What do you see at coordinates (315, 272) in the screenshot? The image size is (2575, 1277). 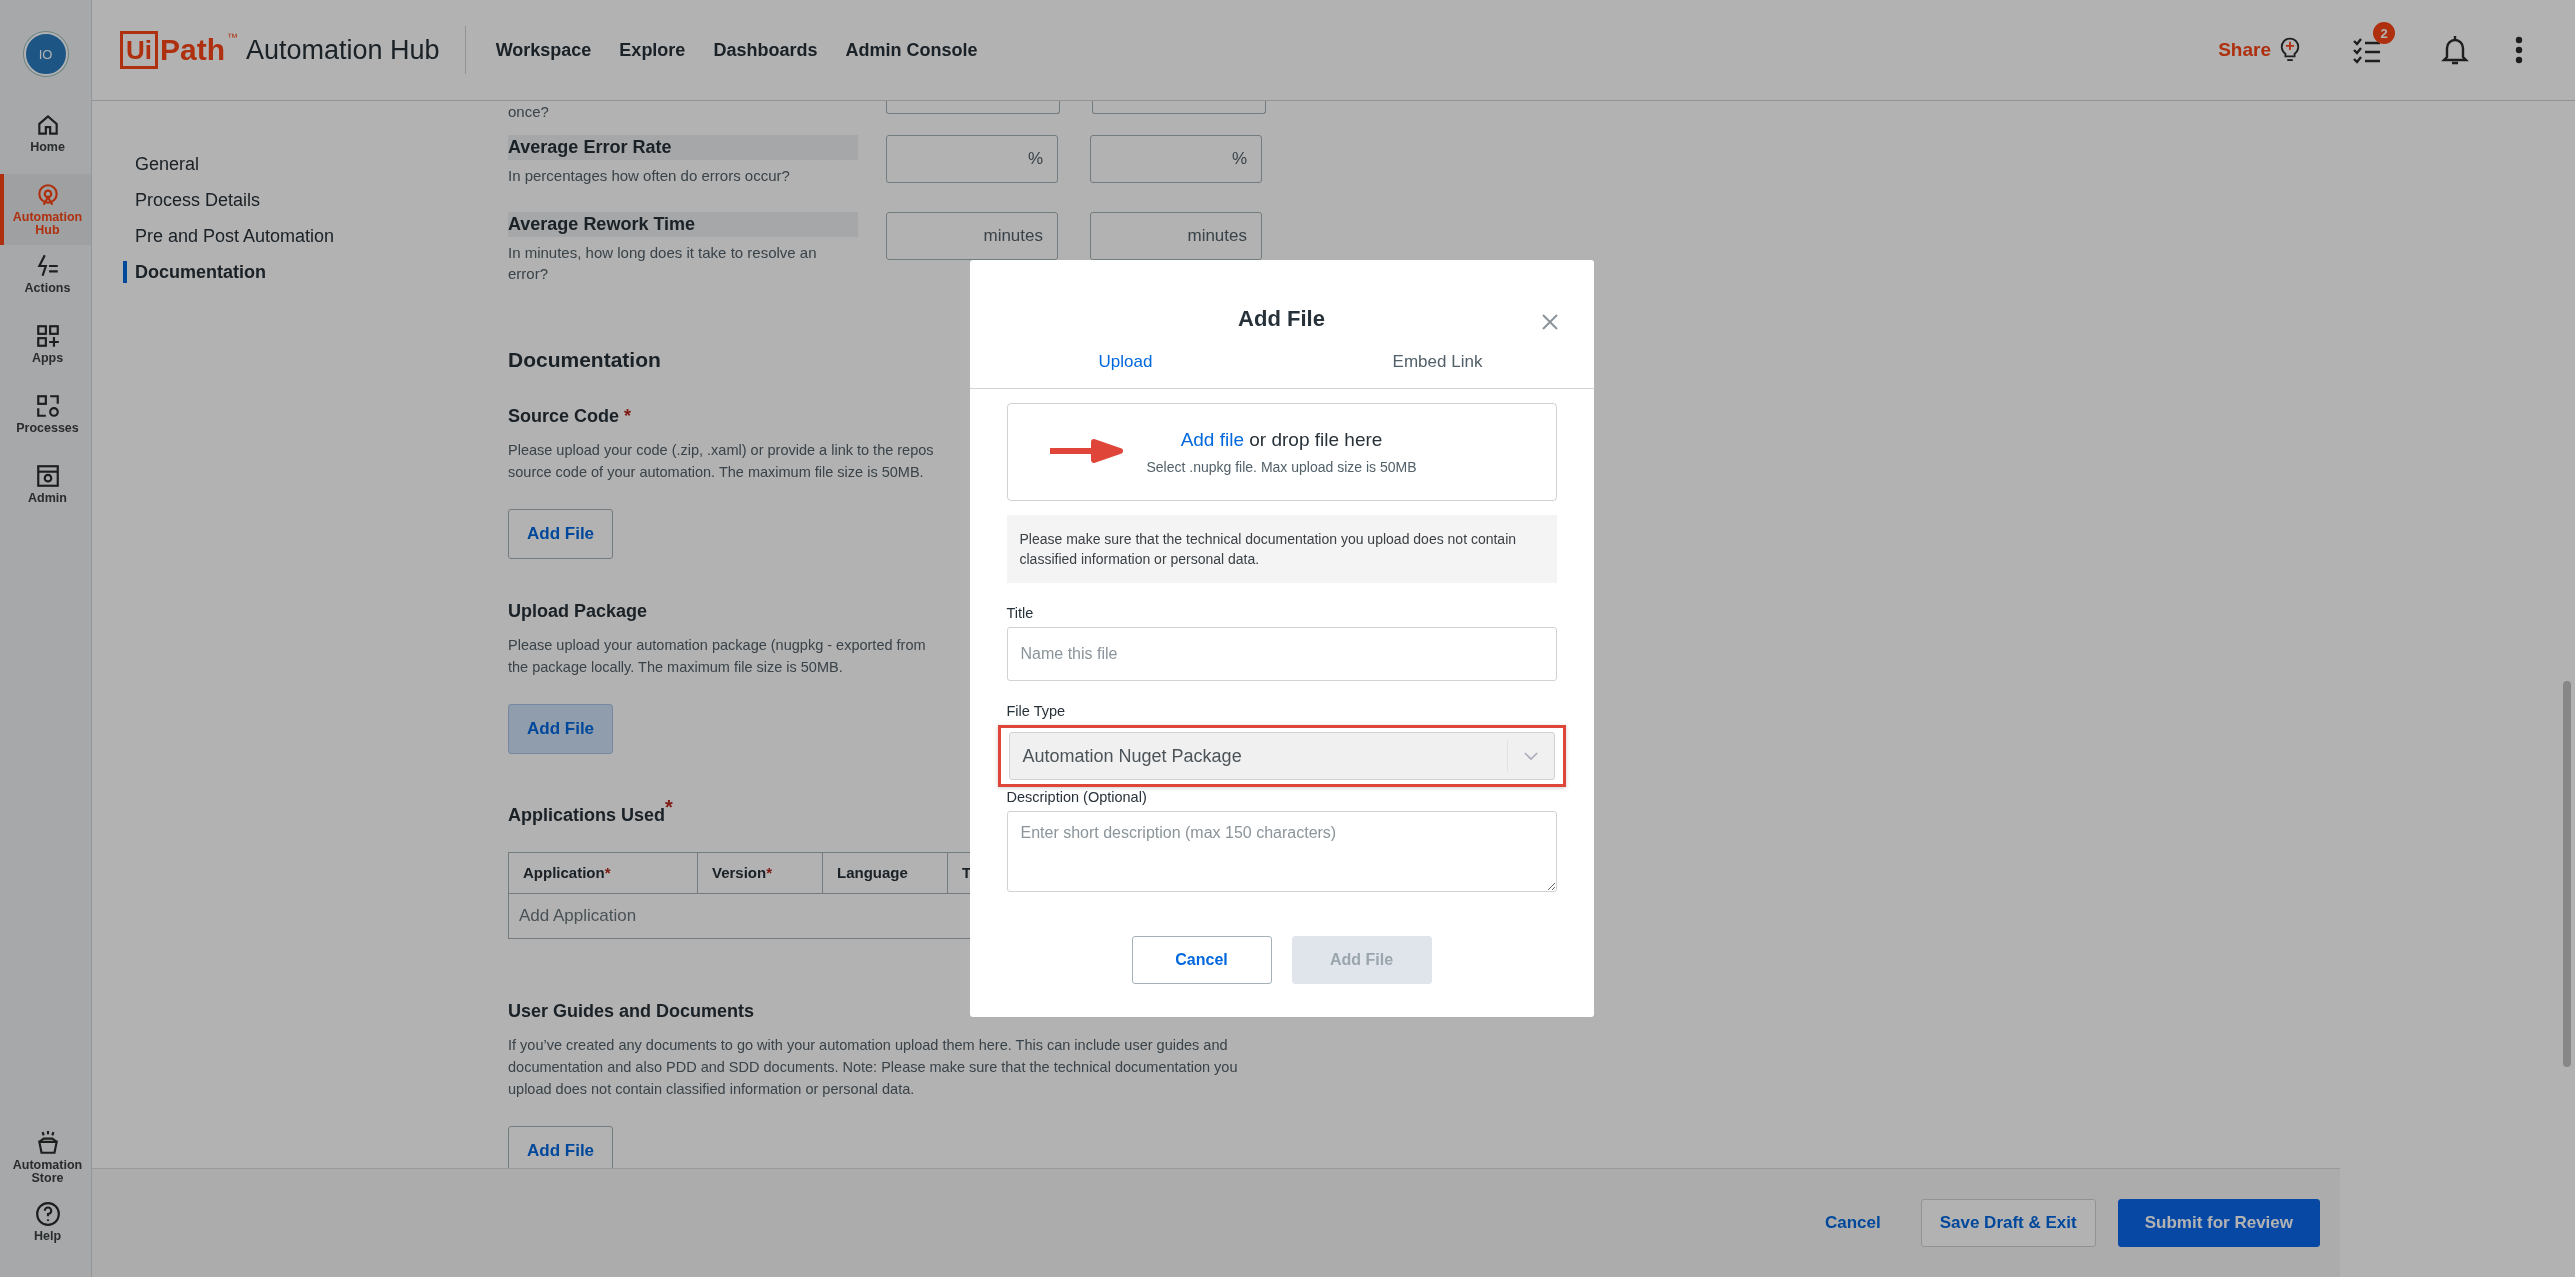 I see `section-link: Documentation` at bounding box center [315, 272].